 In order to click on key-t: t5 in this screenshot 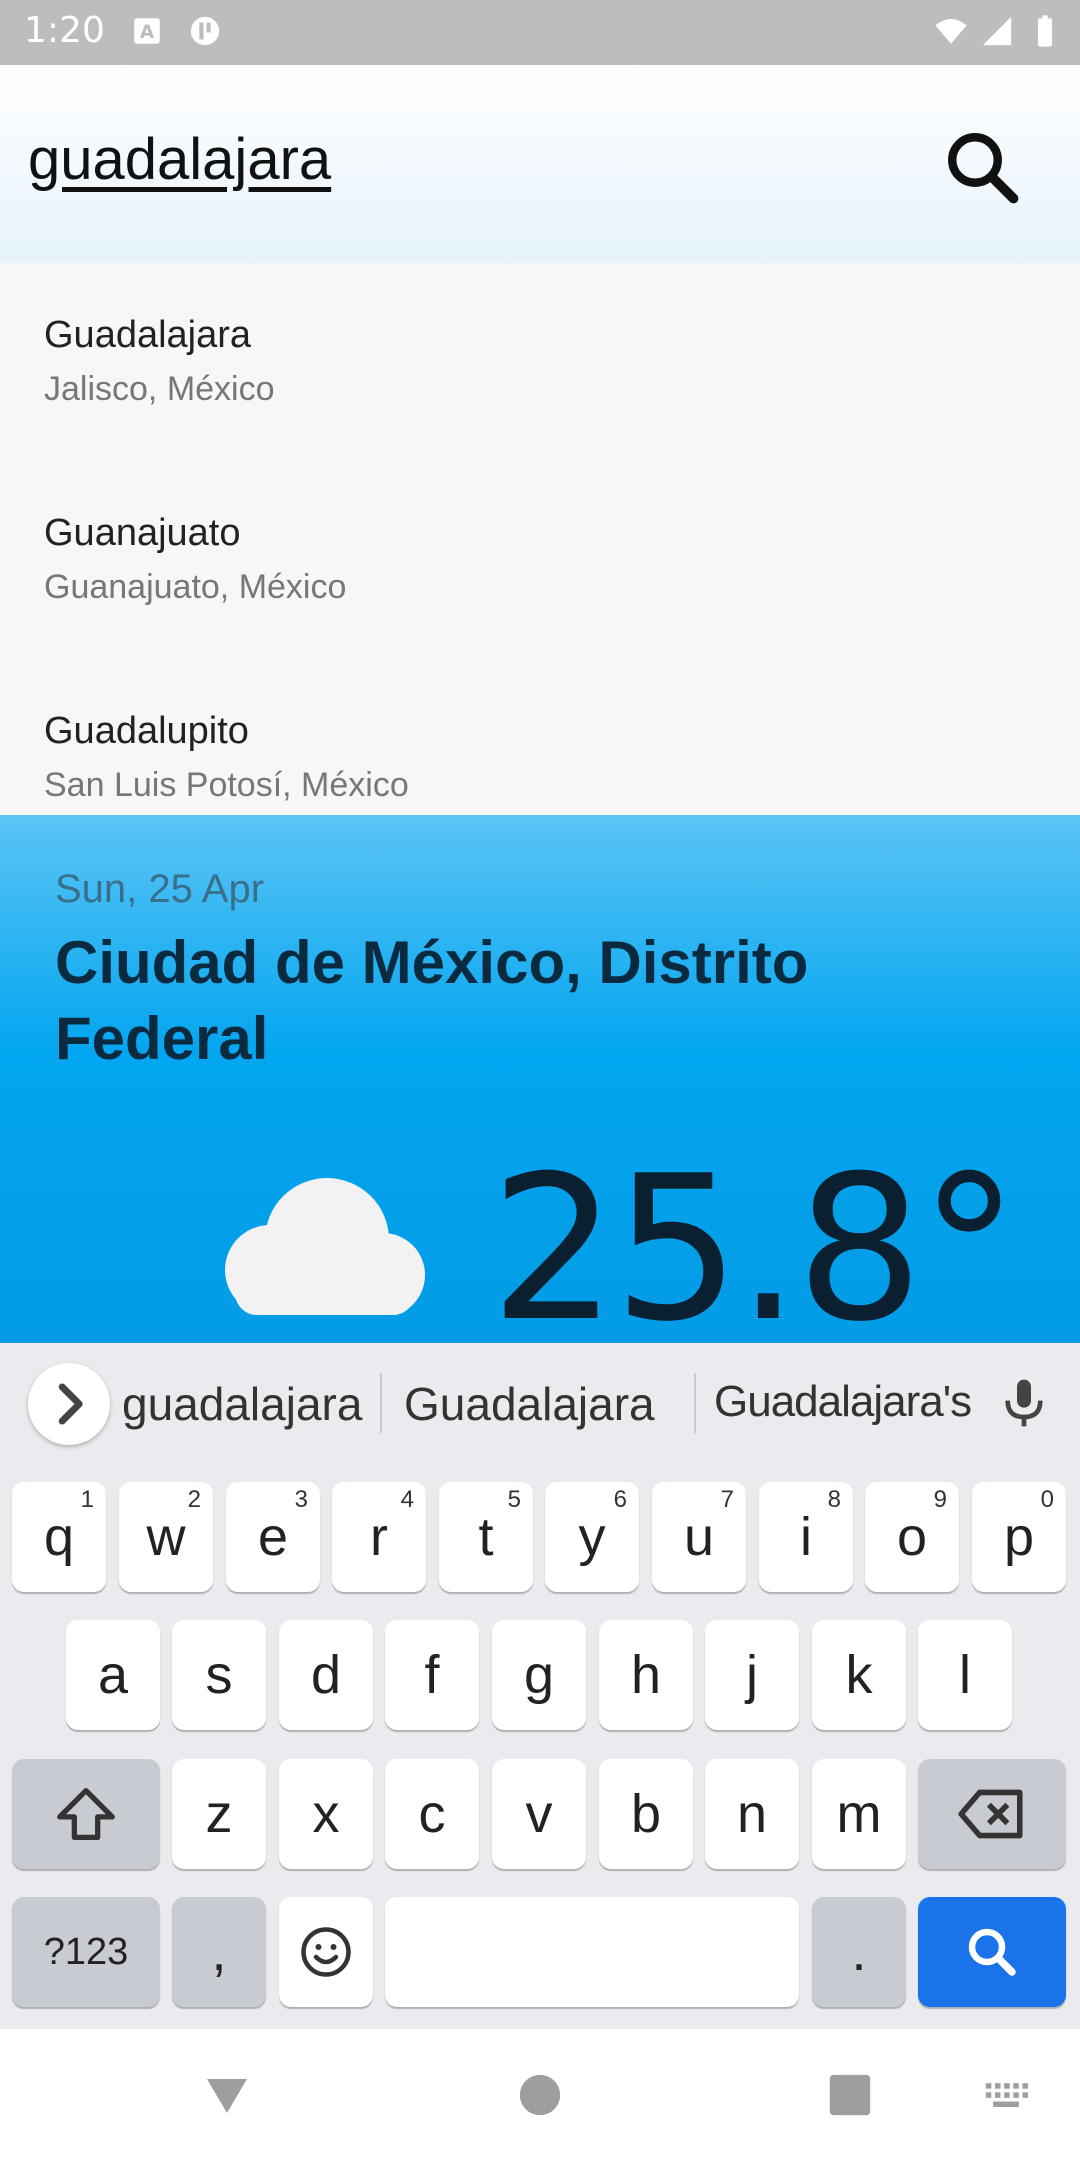, I will do `click(486, 1537)`.